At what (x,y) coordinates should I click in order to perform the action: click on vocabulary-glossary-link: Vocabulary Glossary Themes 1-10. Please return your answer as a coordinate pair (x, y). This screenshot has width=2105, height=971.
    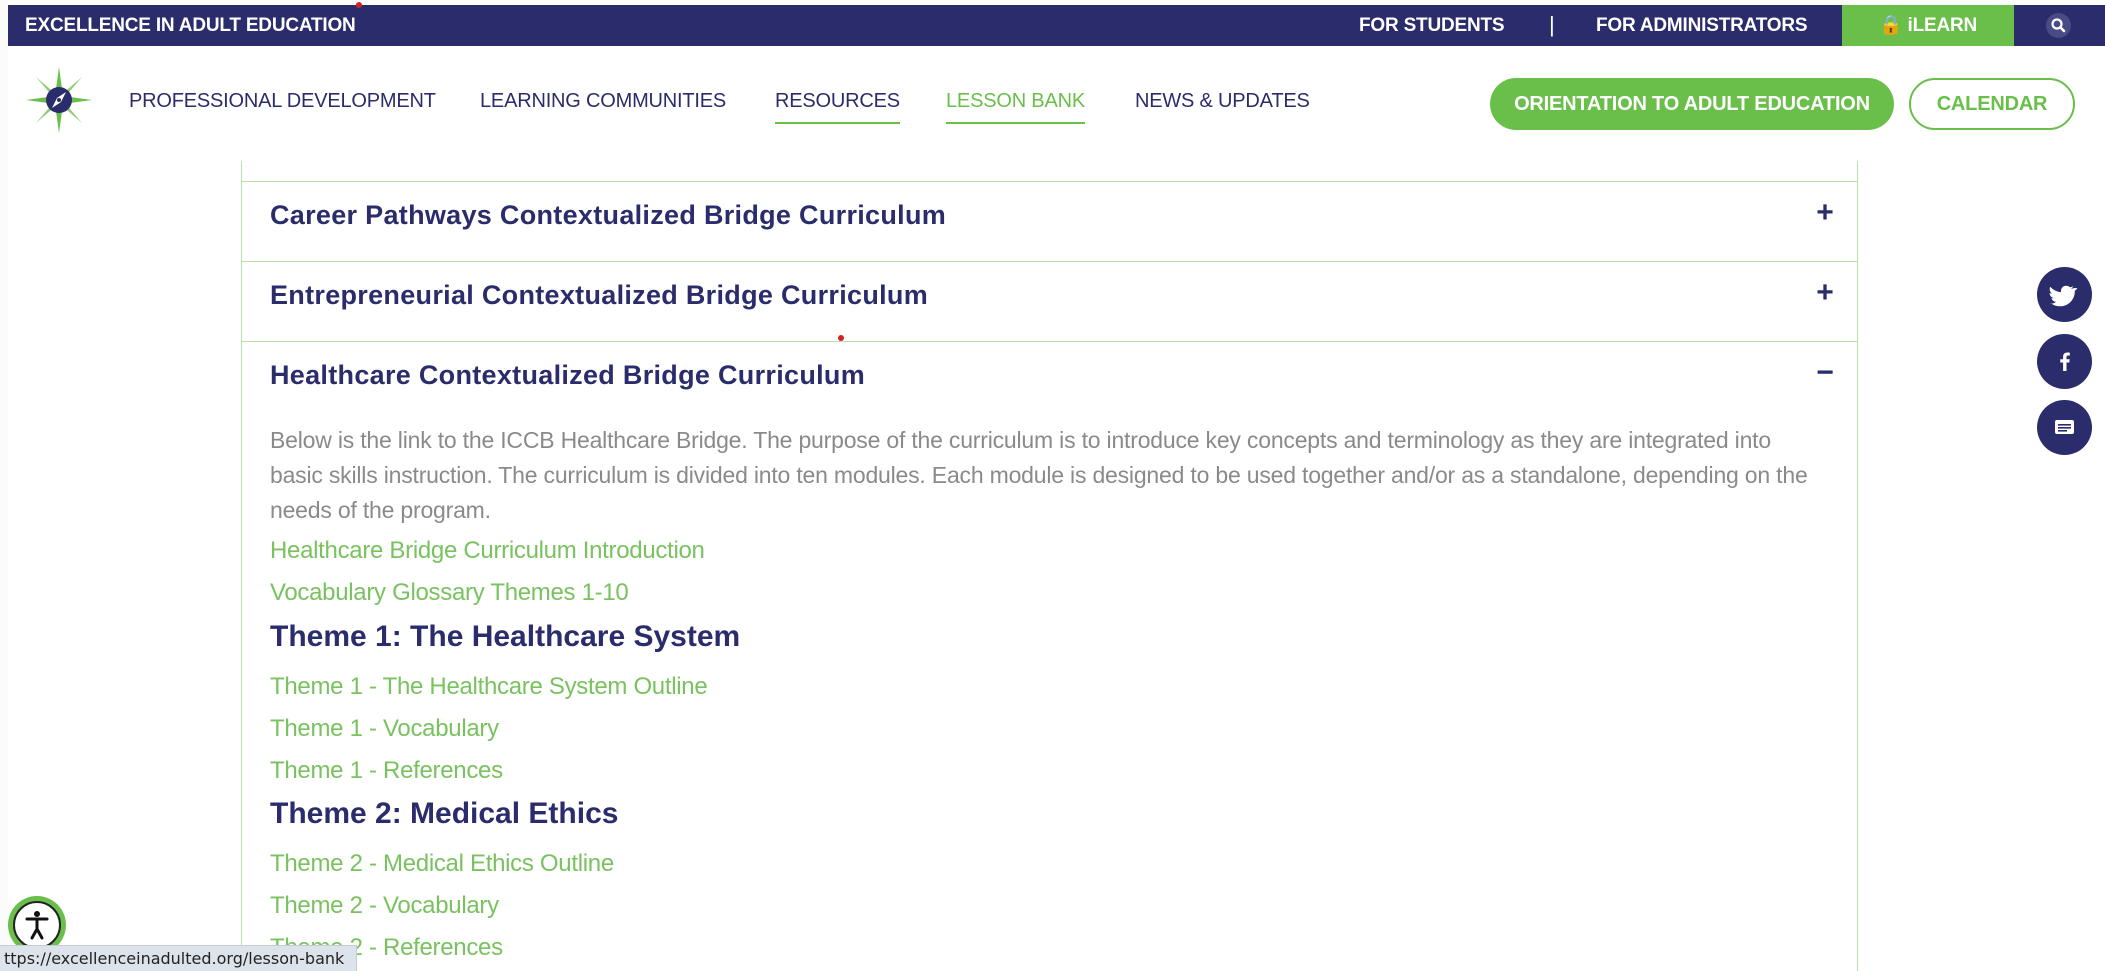
    Looking at the image, I should click on (449, 593).